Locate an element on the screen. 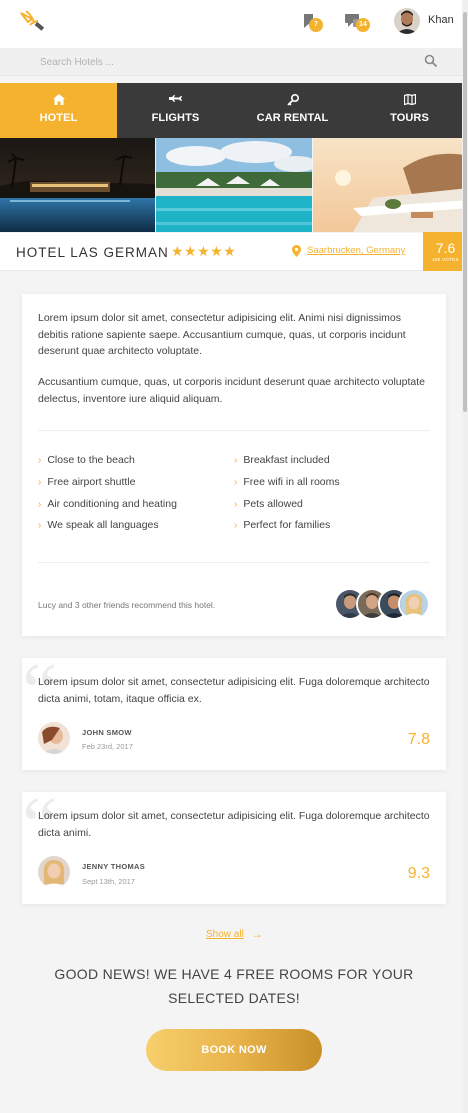 Image resolution: width=468 pixels, height=1113 pixels. home-icon is located at coordinates (58, 99).